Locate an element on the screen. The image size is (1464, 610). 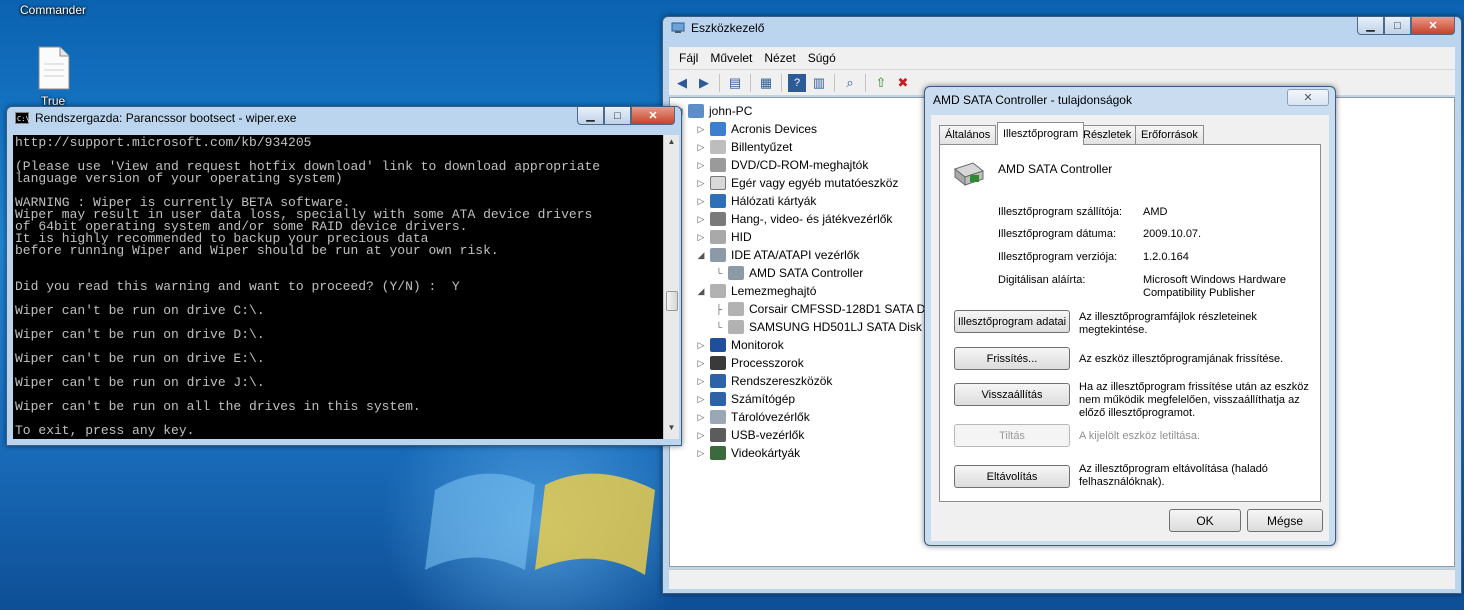
props-titlebar: AMD SATA Controller - tulajdonságok is located at coordinates (1130, 100).